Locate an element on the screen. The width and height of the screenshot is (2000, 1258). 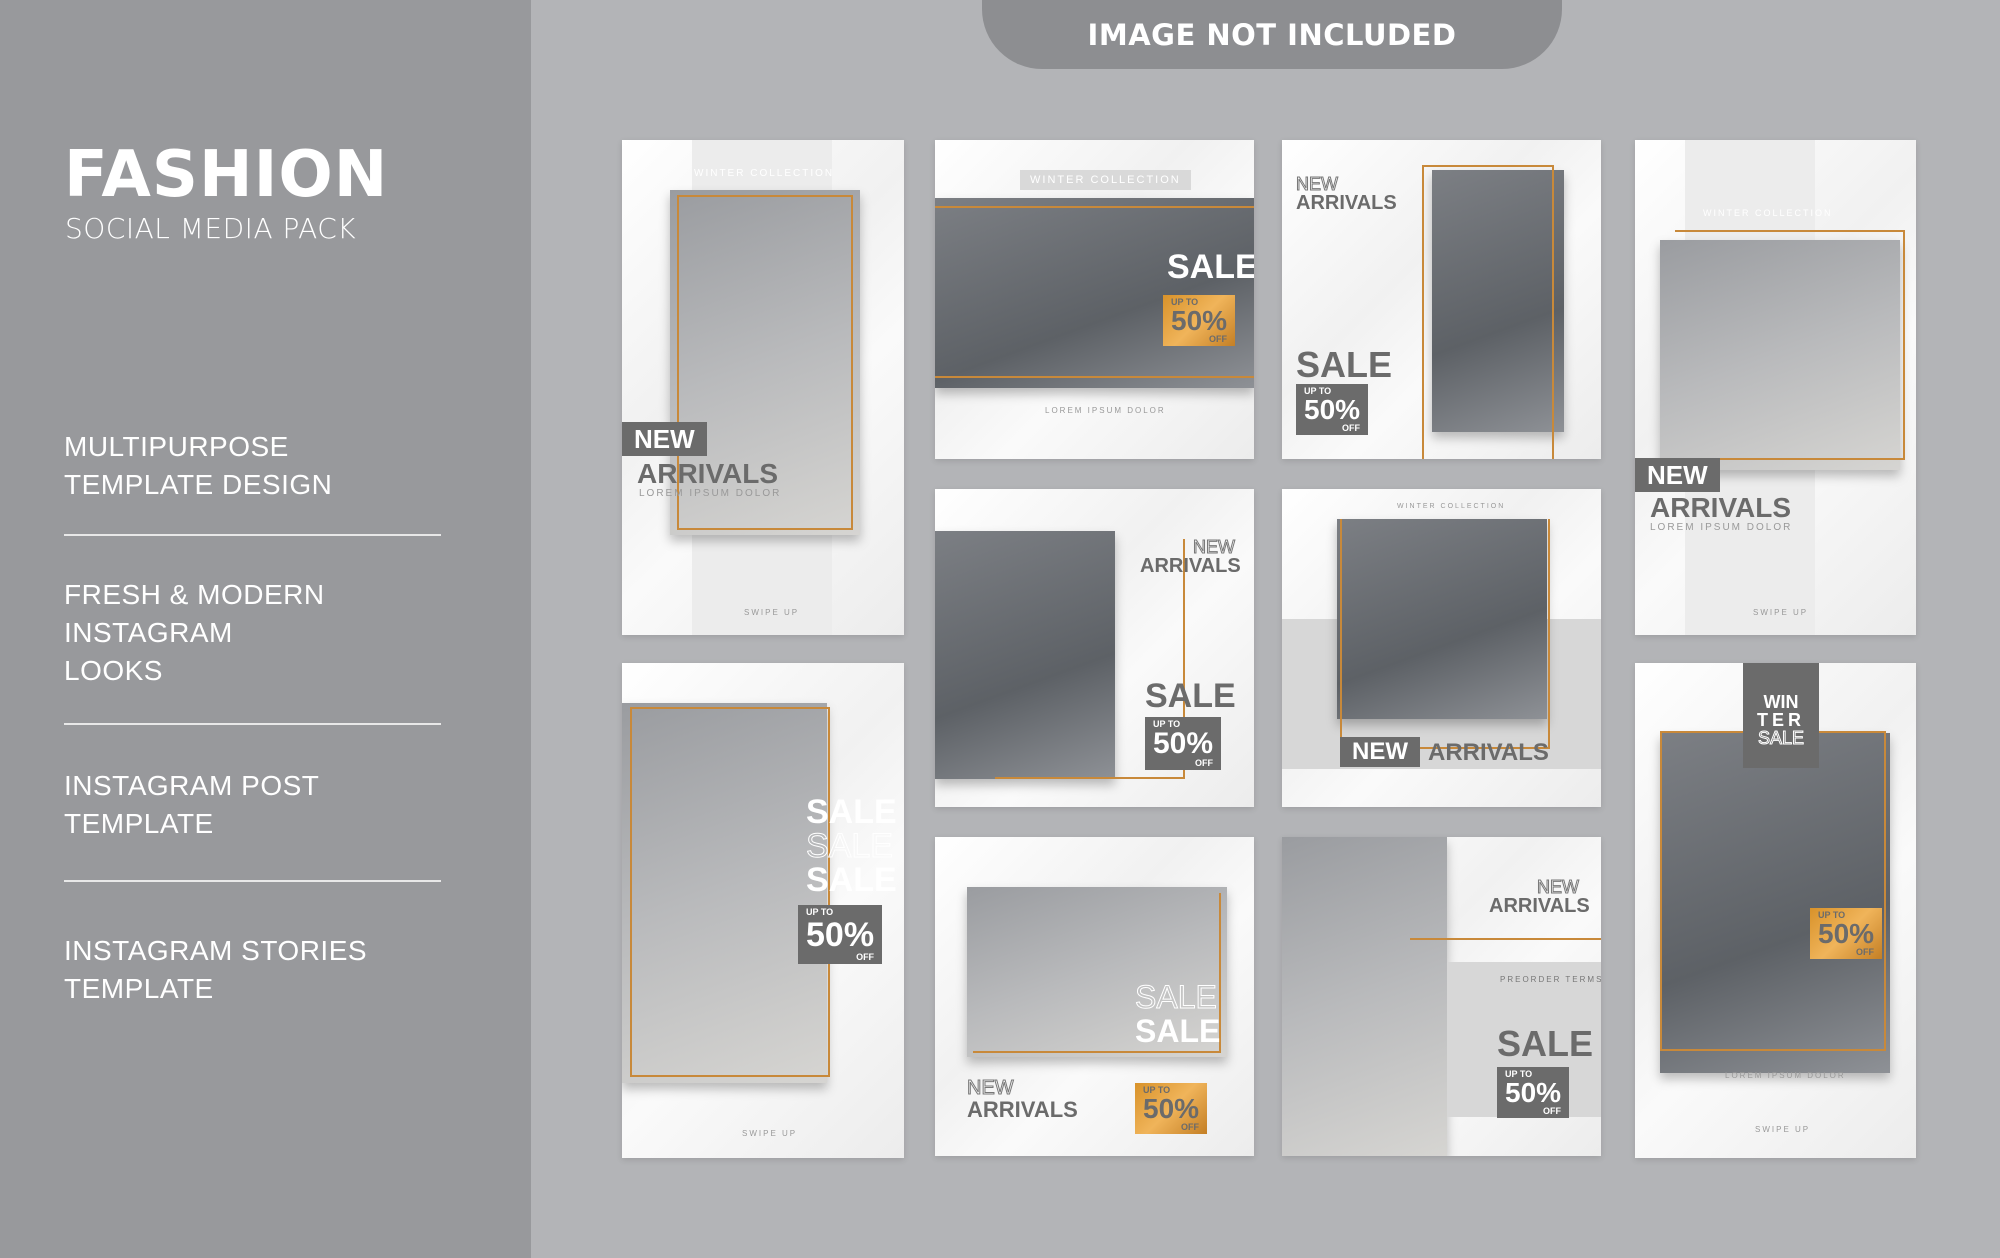
gold-line is located at coordinates (1505, 939).